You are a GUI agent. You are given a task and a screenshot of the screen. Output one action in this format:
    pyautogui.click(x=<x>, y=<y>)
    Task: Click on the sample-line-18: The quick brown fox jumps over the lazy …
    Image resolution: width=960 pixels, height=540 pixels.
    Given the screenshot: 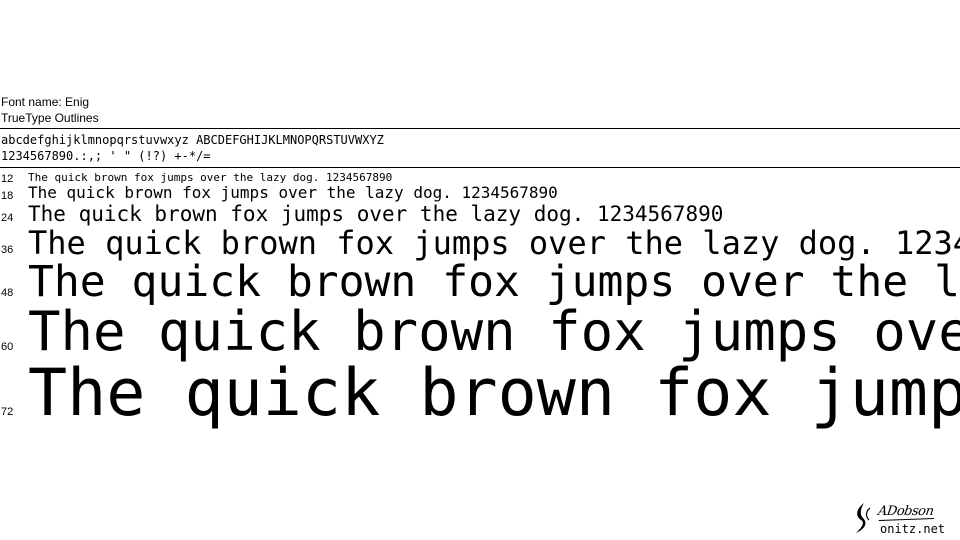 What is the action you would take?
    pyautogui.click(x=293, y=192)
    